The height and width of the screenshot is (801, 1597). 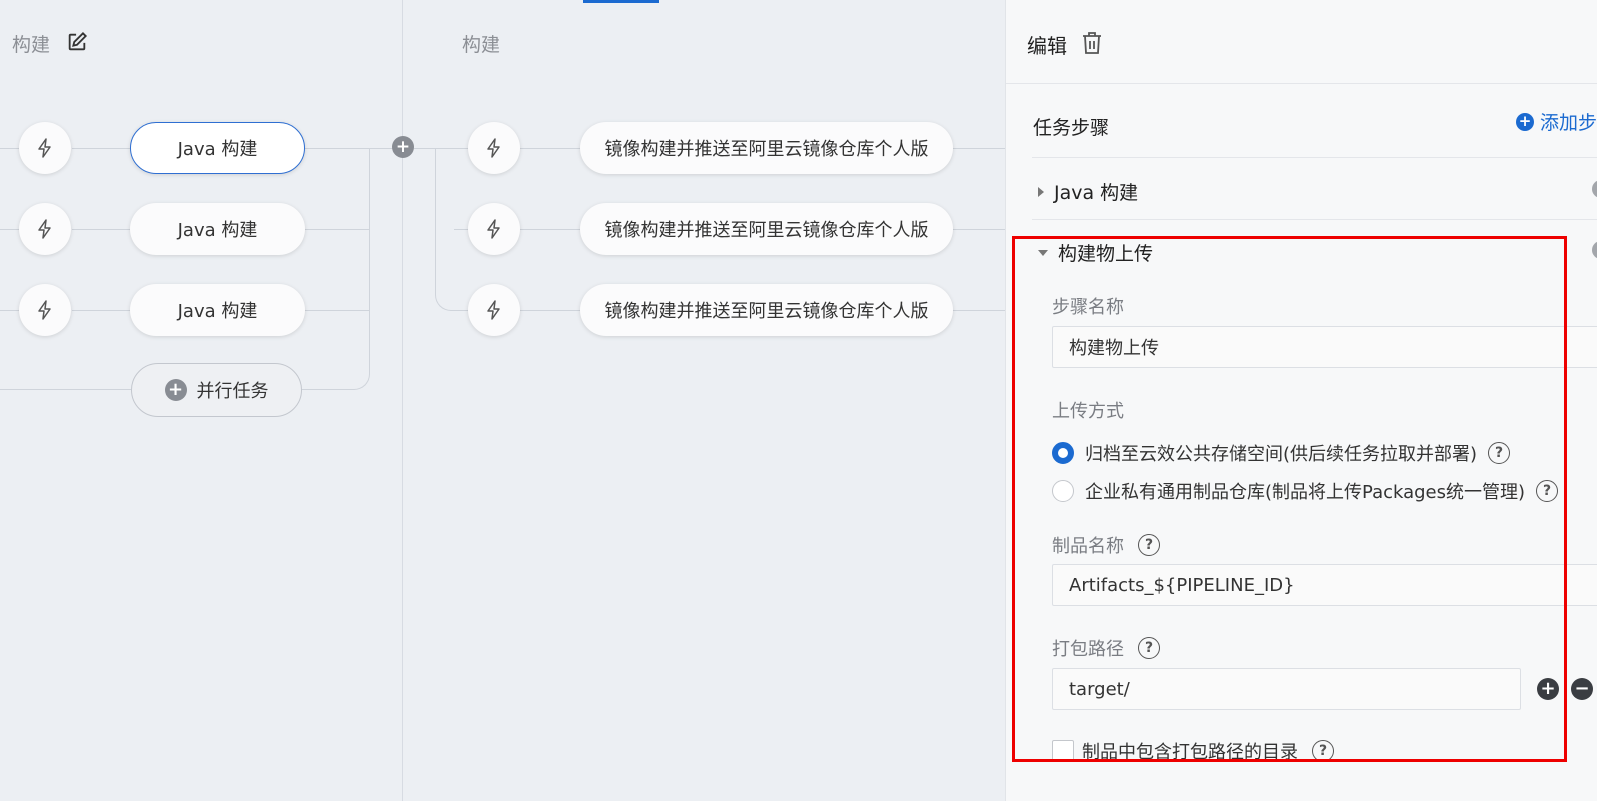 What do you see at coordinates (1548, 689) in the screenshot?
I see `add-path-button: +` at bounding box center [1548, 689].